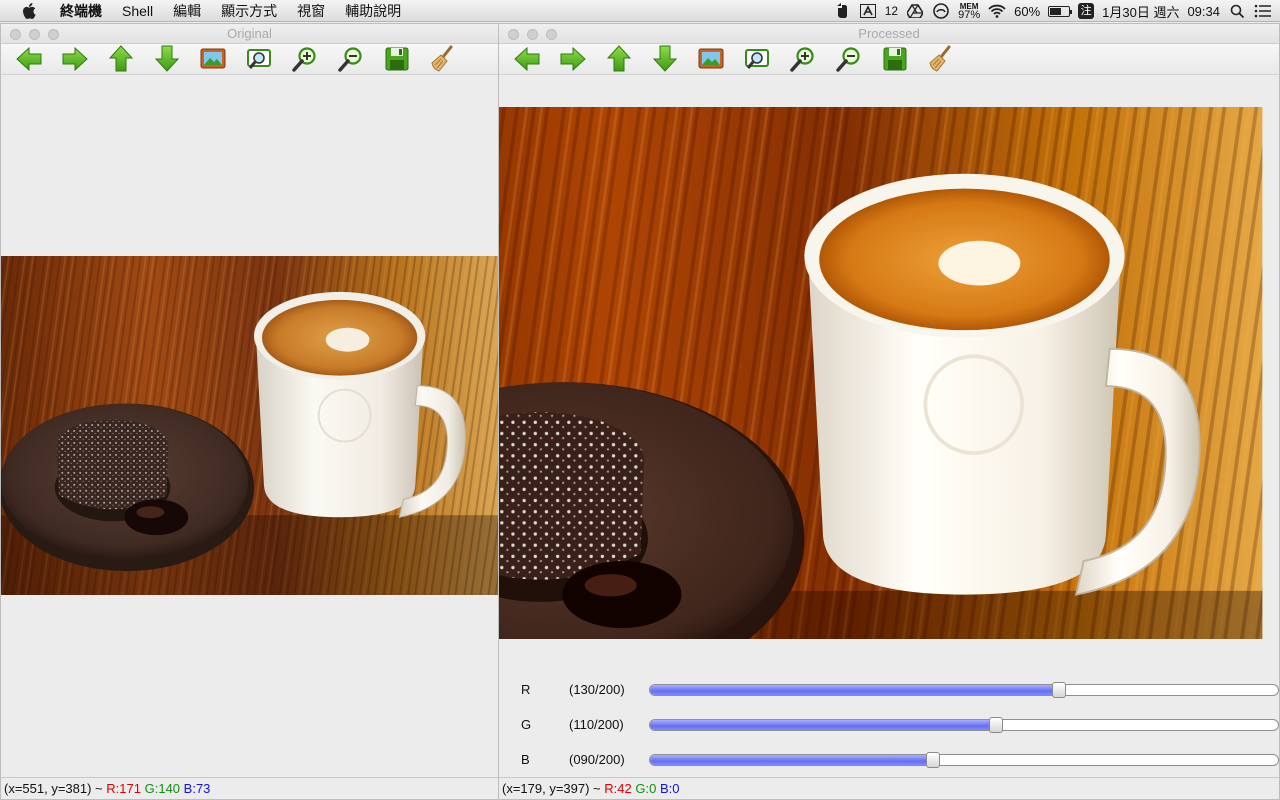 This screenshot has width=1280, height=800. I want to click on slider-thumb-g, so click(995, 725).